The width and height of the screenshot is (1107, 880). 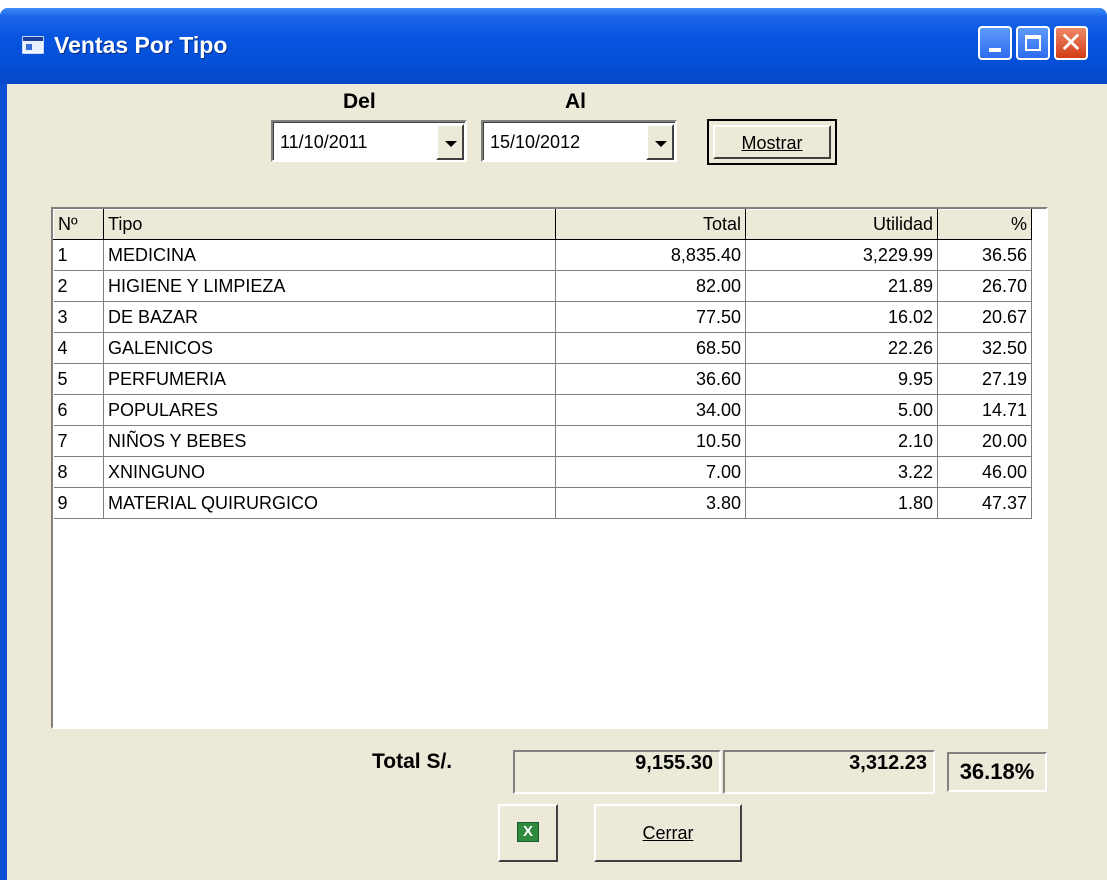 I want to click on mostrar-button: Mostrar, so click(x=772, y=142).